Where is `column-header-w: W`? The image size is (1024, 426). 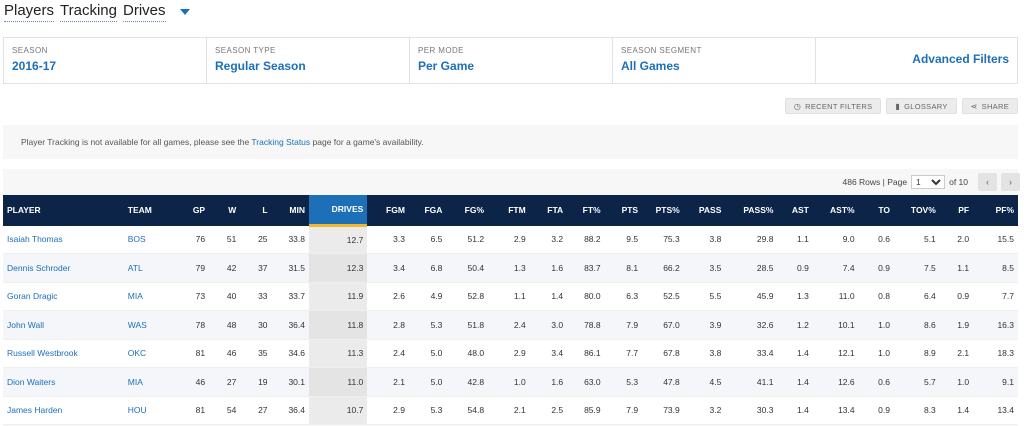 column-header-w: W is located at coordinates (225, 210).